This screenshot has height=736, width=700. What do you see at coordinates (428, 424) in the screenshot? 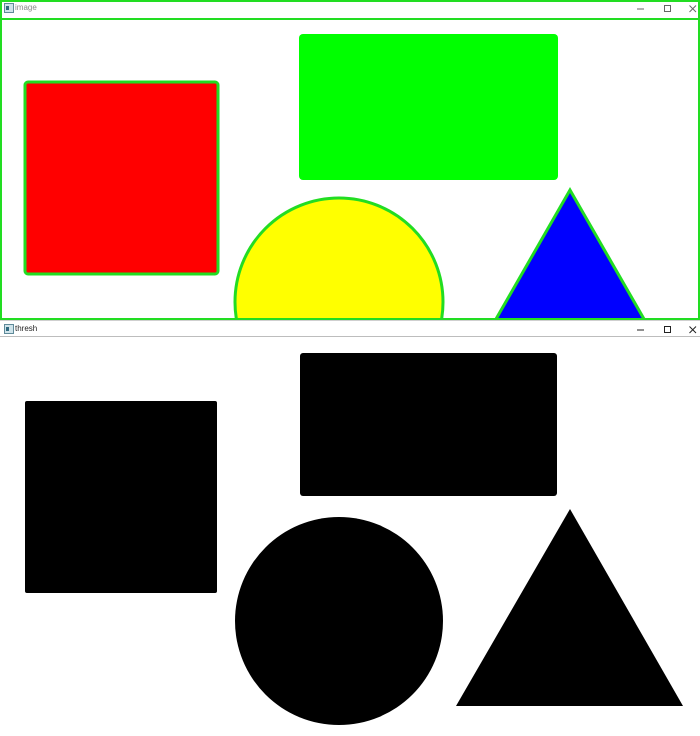
I see `black-rectangle` at bounding box center [428, 424].